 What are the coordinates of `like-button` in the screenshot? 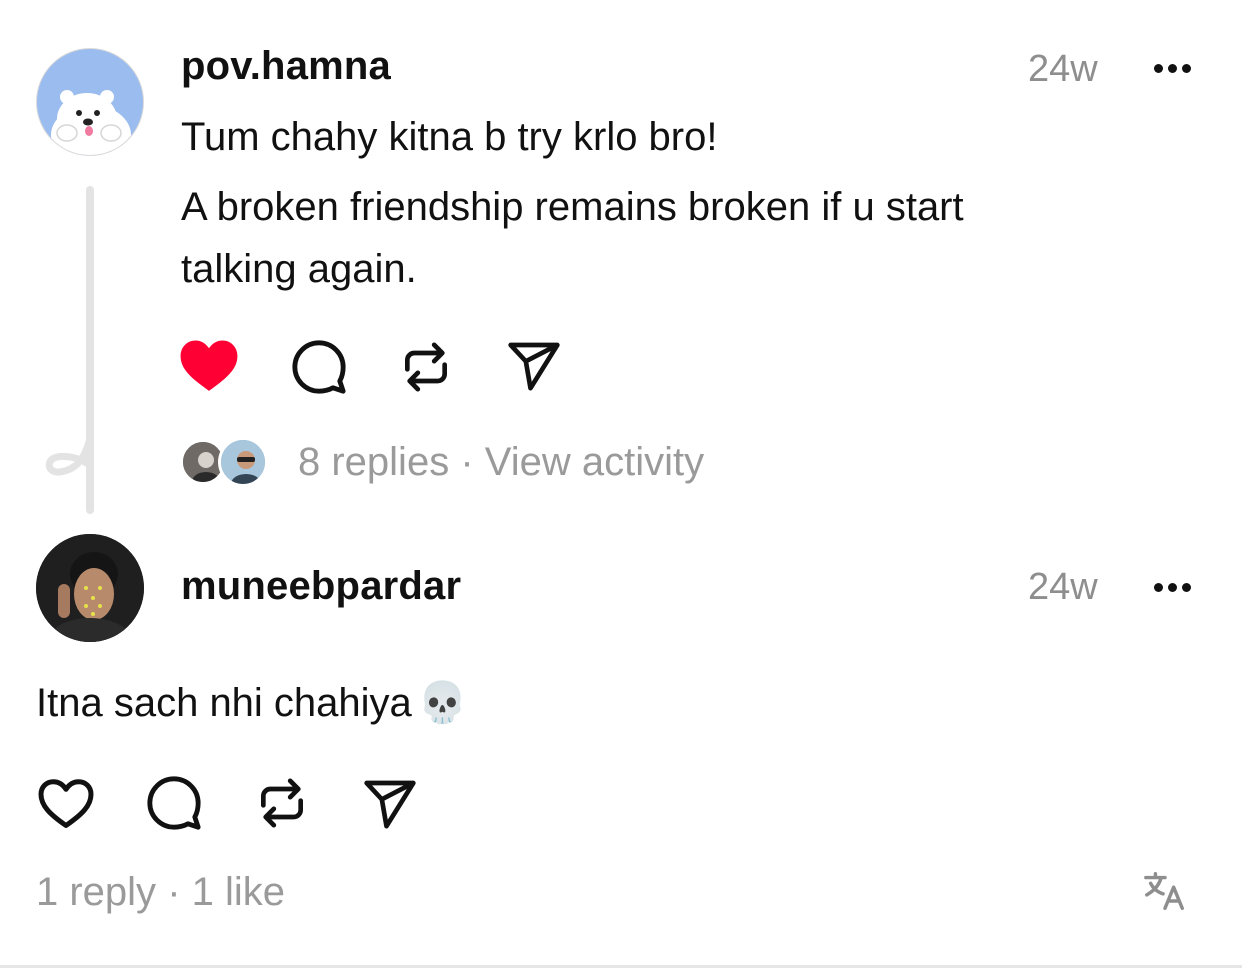 It's located at (209, 365).